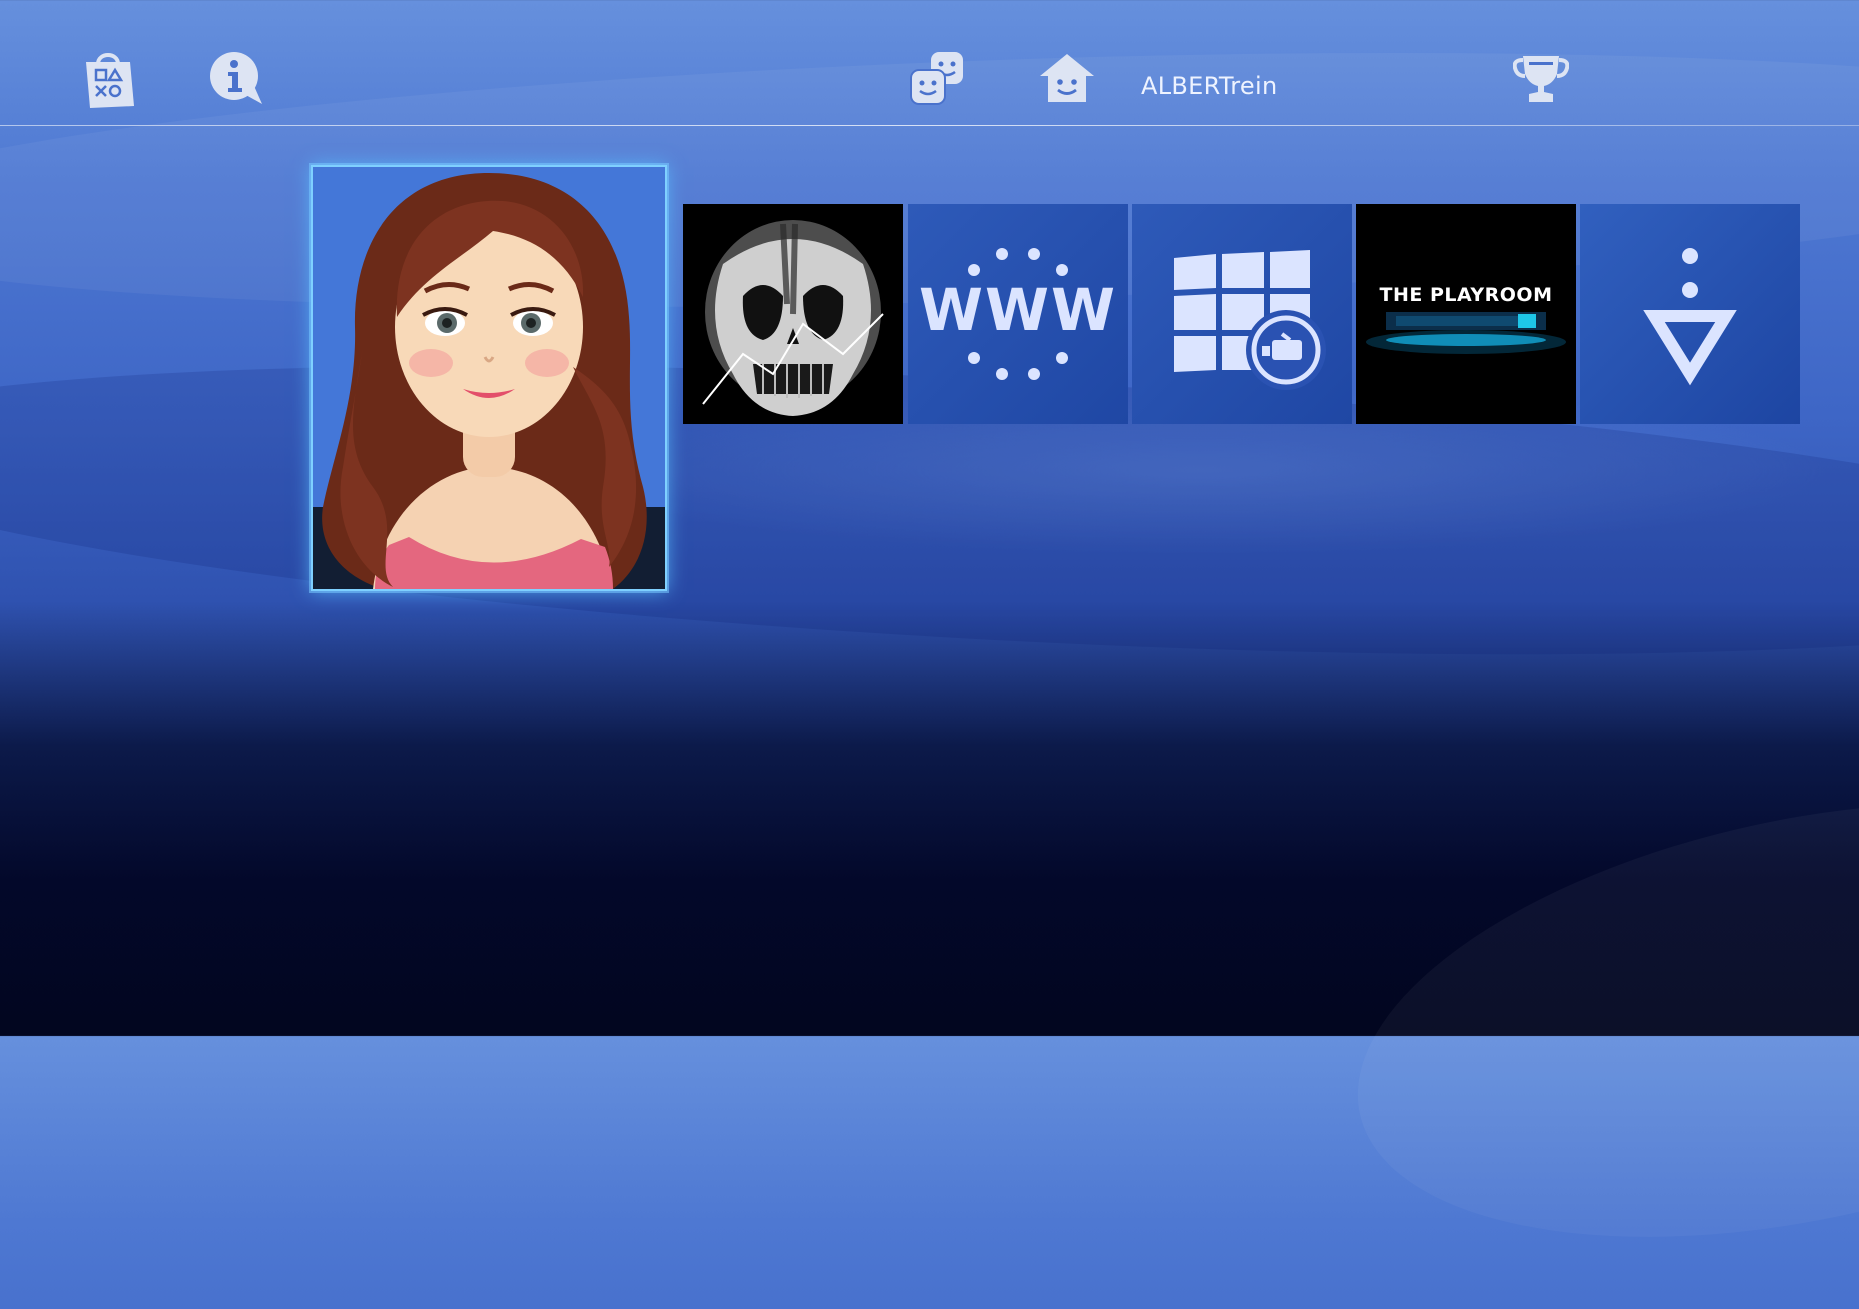  Describe the element at coordinates (1067, 78) in the screenshot. I see `home-profile-icon` at that location.